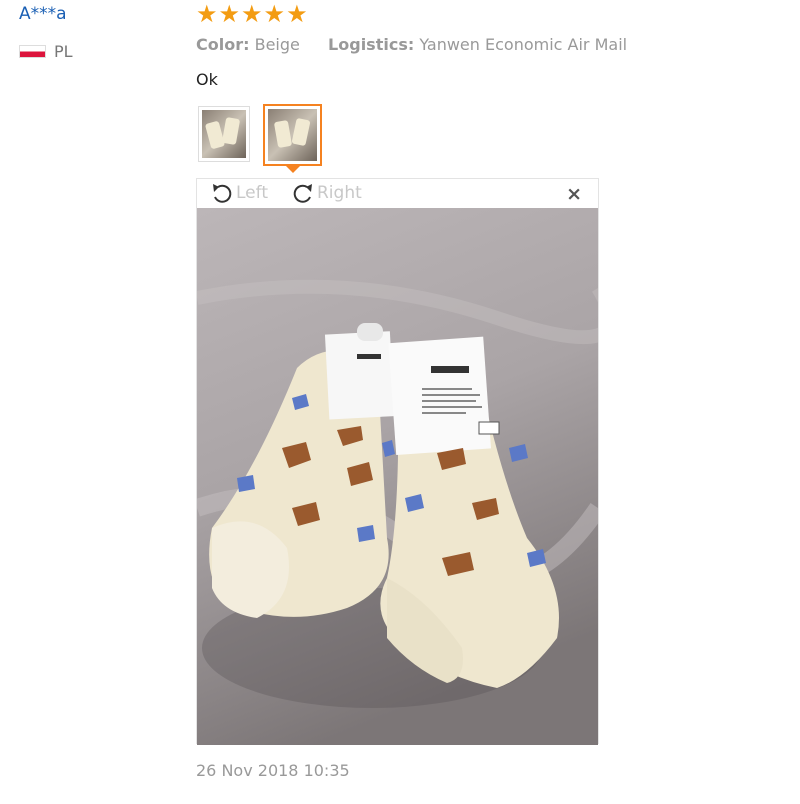  I want to click on rotate-right-icon, so click(302, 193).